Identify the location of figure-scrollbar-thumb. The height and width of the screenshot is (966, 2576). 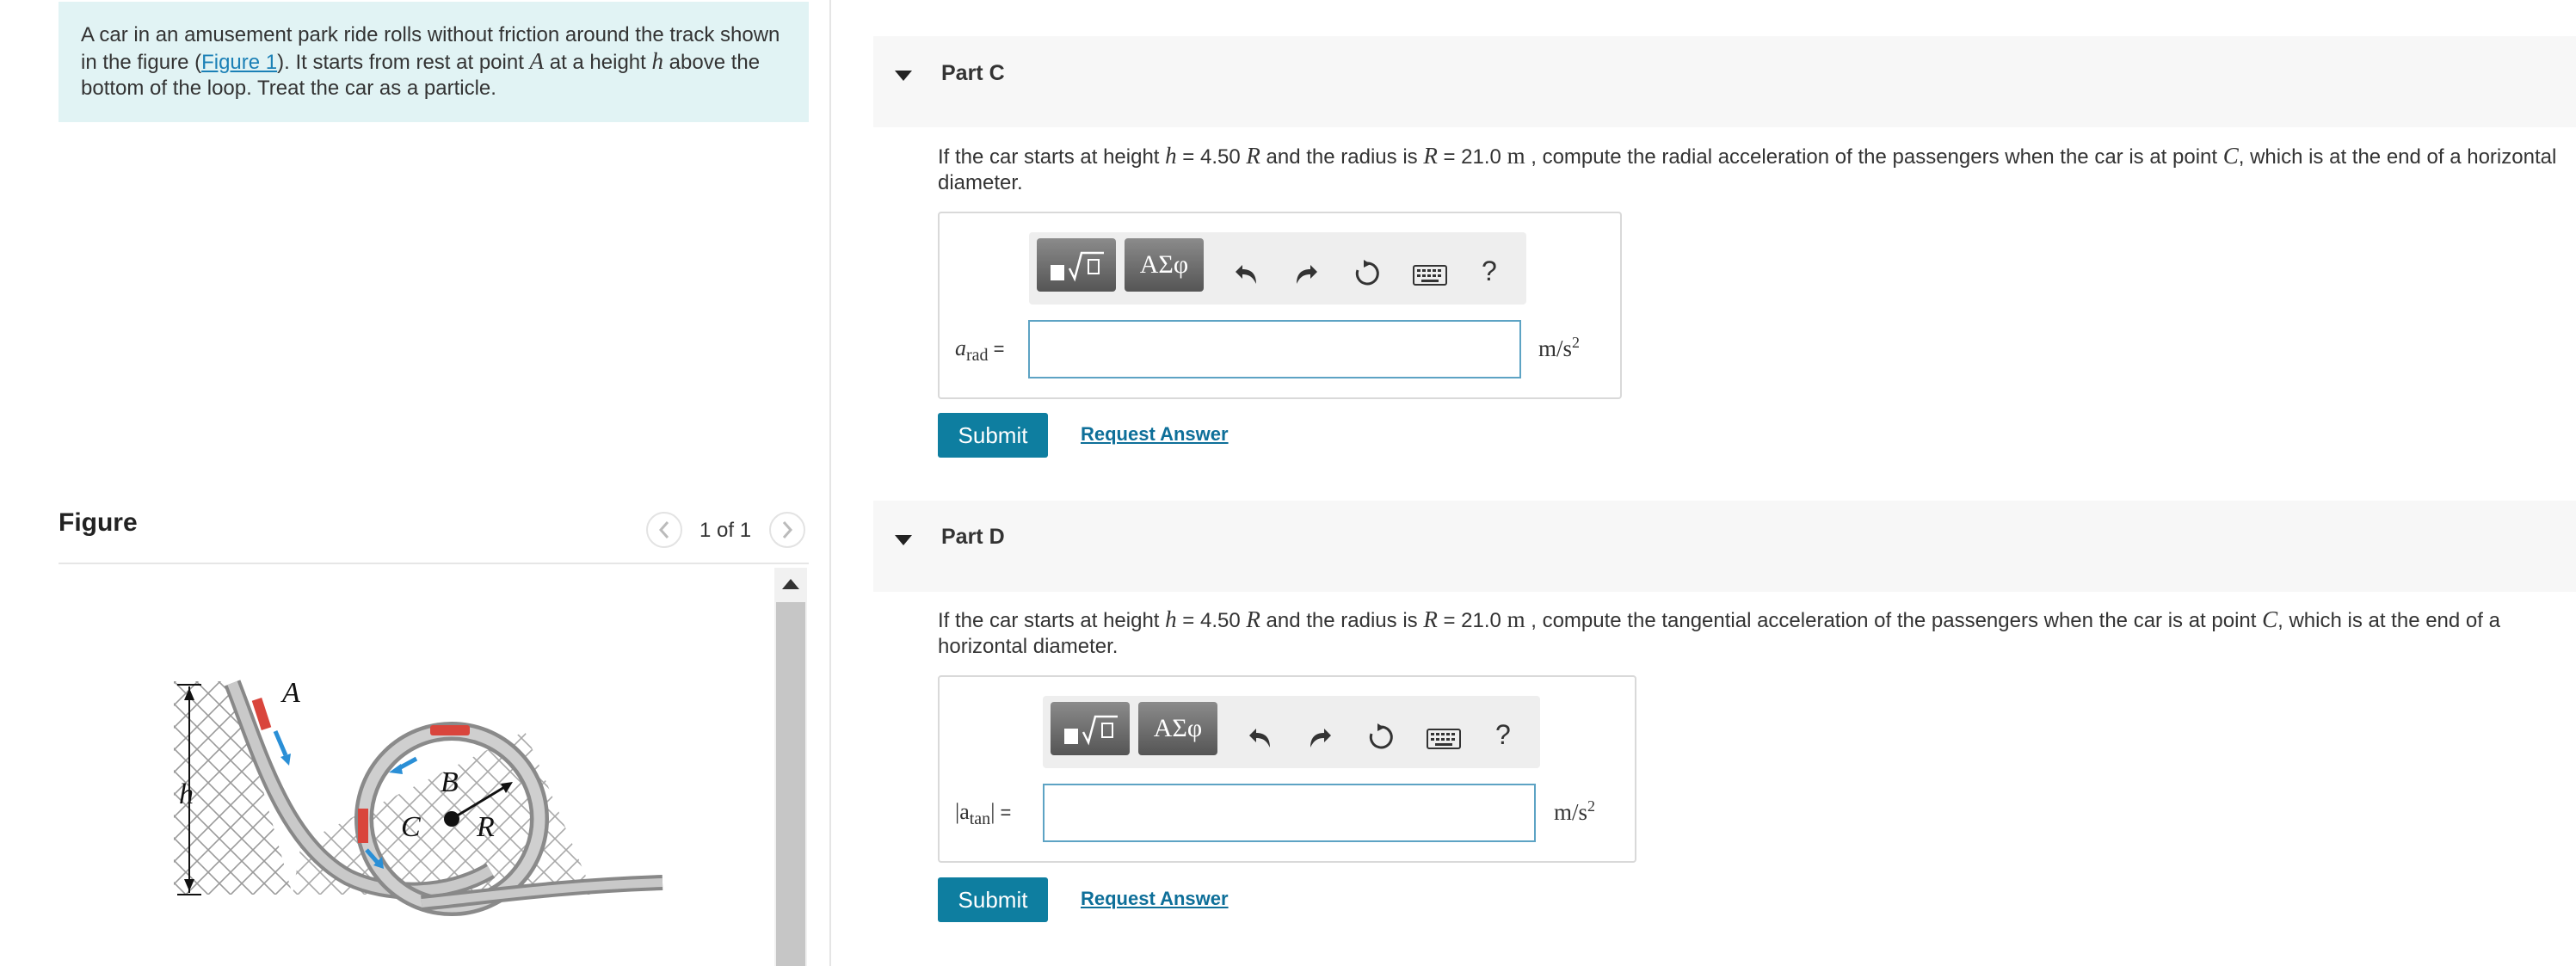
(790, 784).